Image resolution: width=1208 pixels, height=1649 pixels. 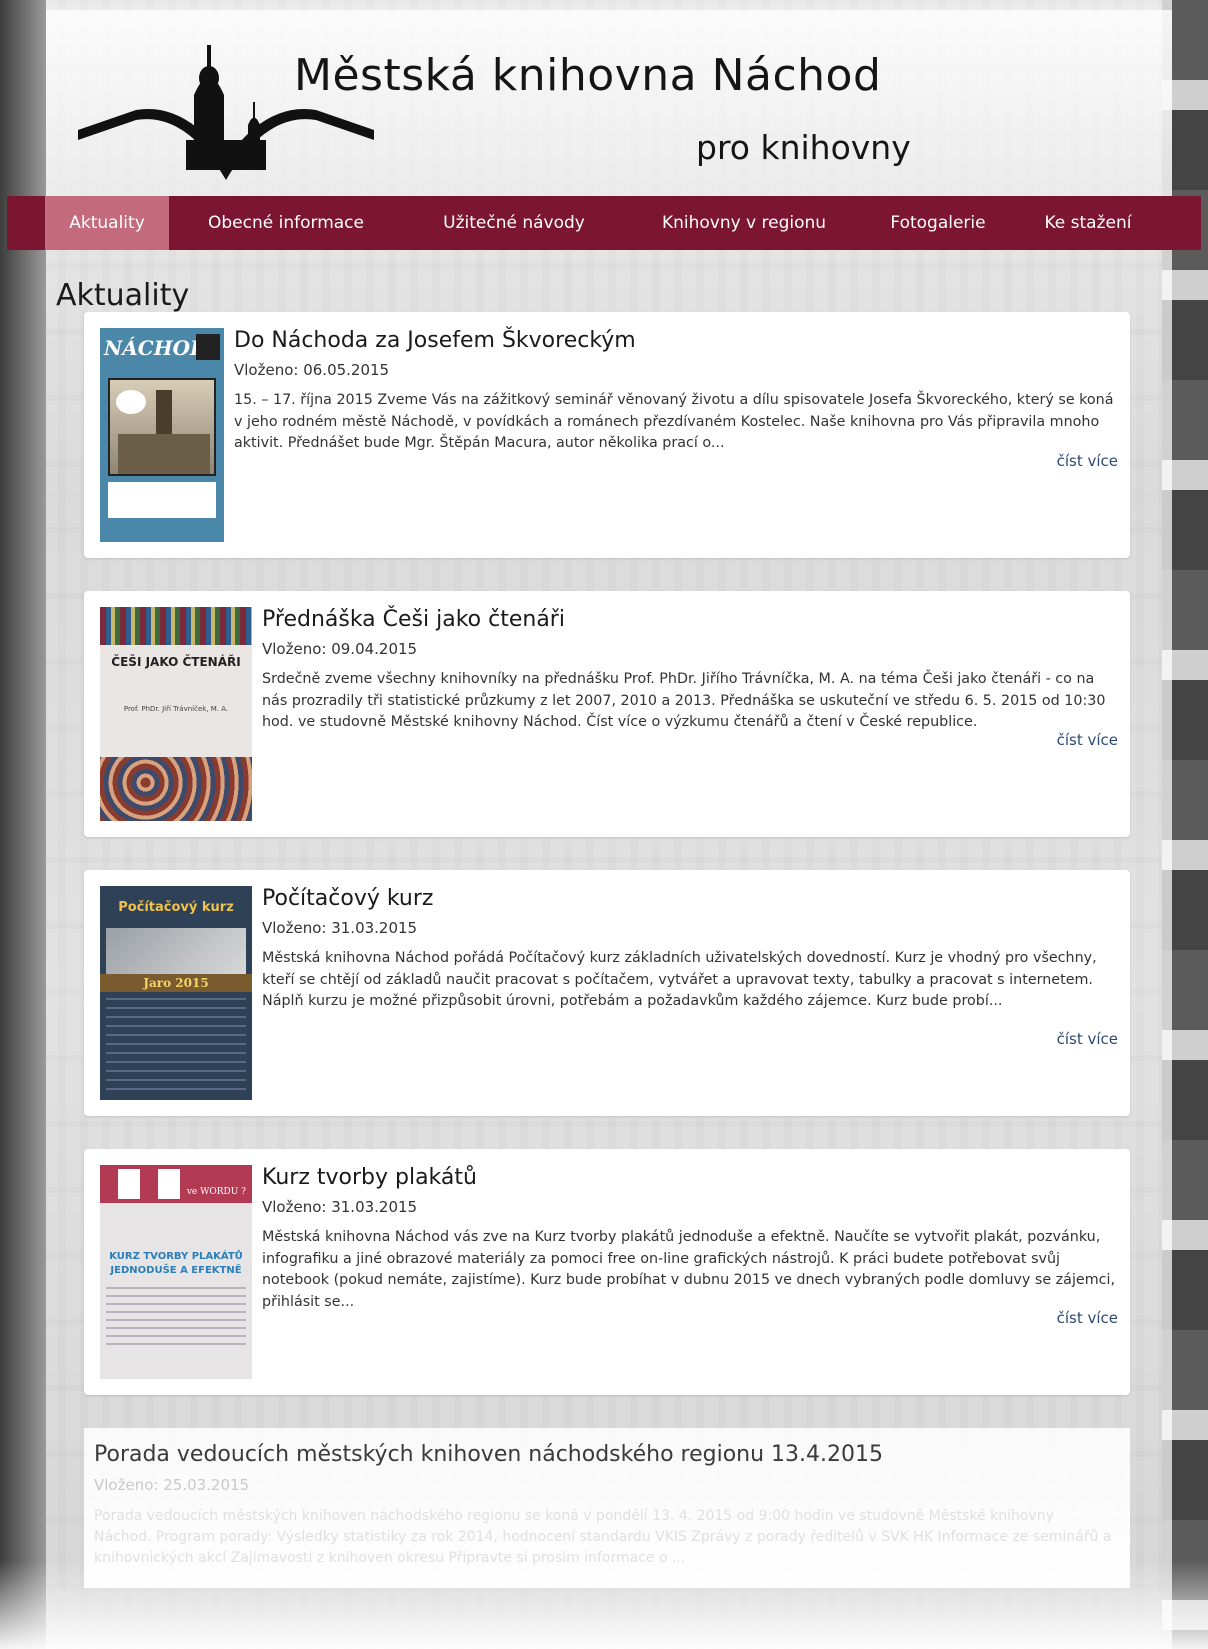 I want to click on thumbnail-season: Jaro 2015, so click(x=176, y=983).